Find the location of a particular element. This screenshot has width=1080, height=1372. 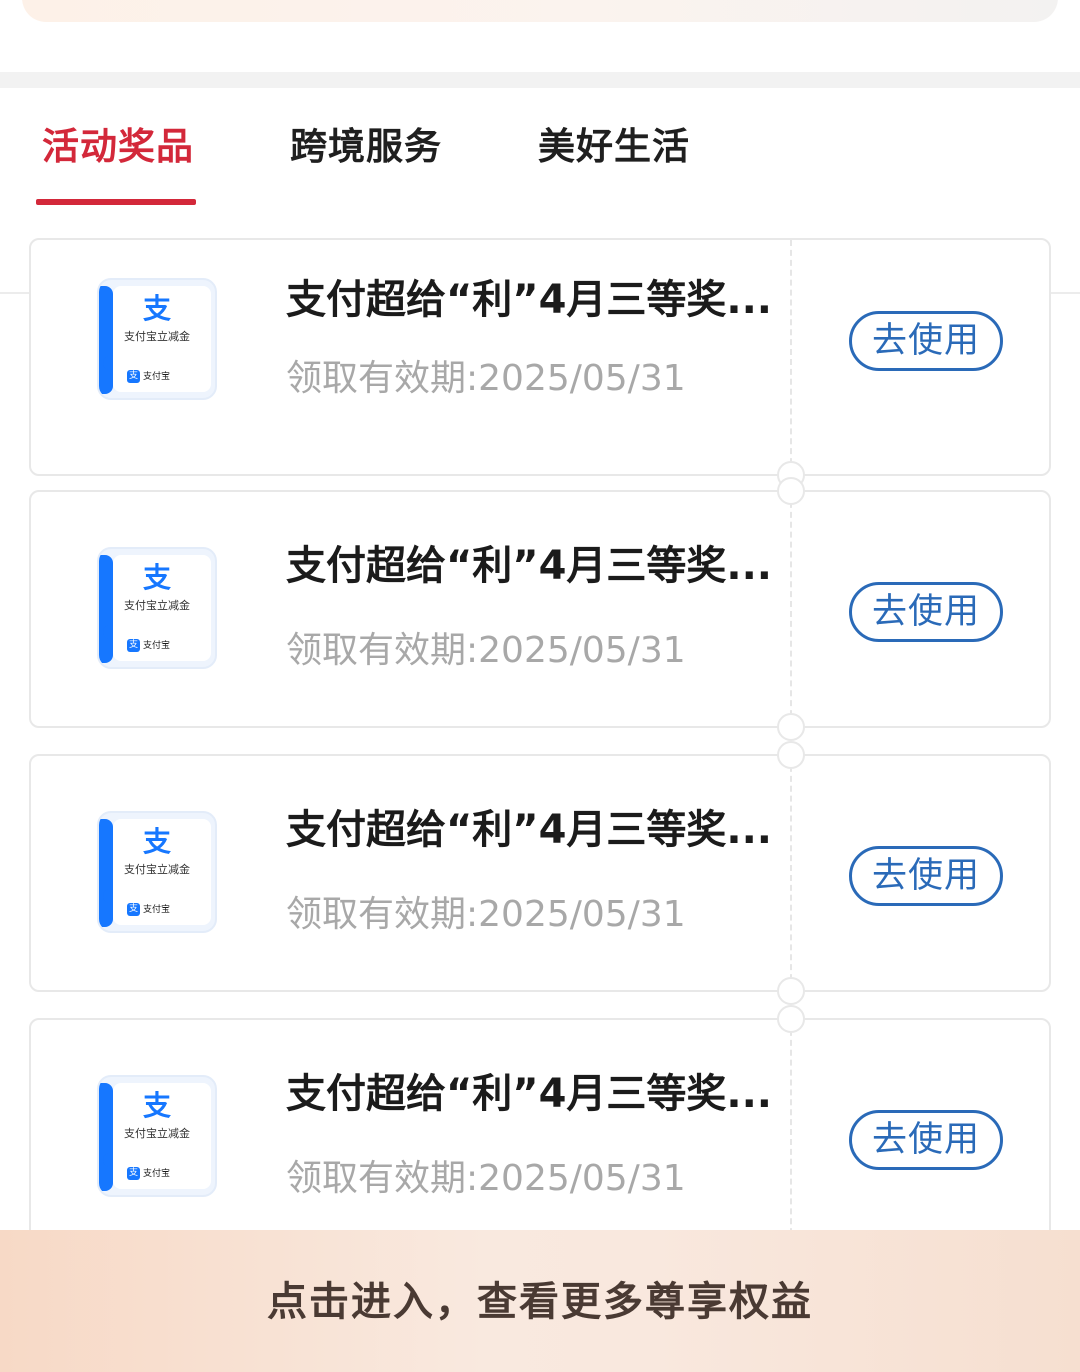

more-benefits-bar: 点击进入，查看更多尊享权益 is located at coordinates (540, 1301).